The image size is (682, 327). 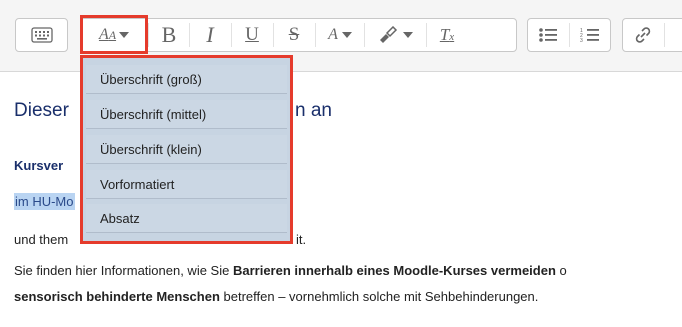 I want to click on strikethrough-icon: S, so click(x=294, y=34).